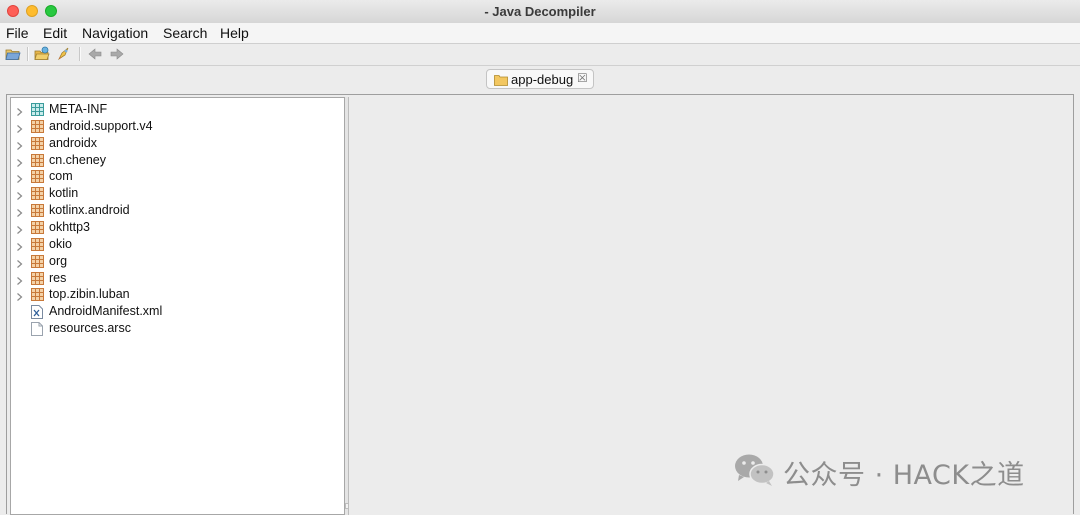  I want to click on tree-node-label: kotlinx.android, so click(89, 210).